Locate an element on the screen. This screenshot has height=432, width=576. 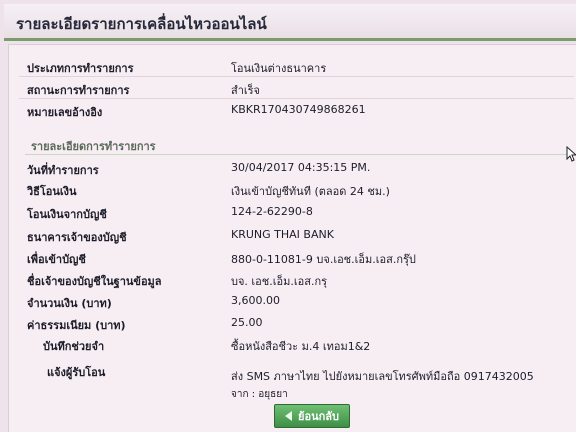
detail-label: เพื่อเข้าบัญชี is located at coordinates (56, 259).